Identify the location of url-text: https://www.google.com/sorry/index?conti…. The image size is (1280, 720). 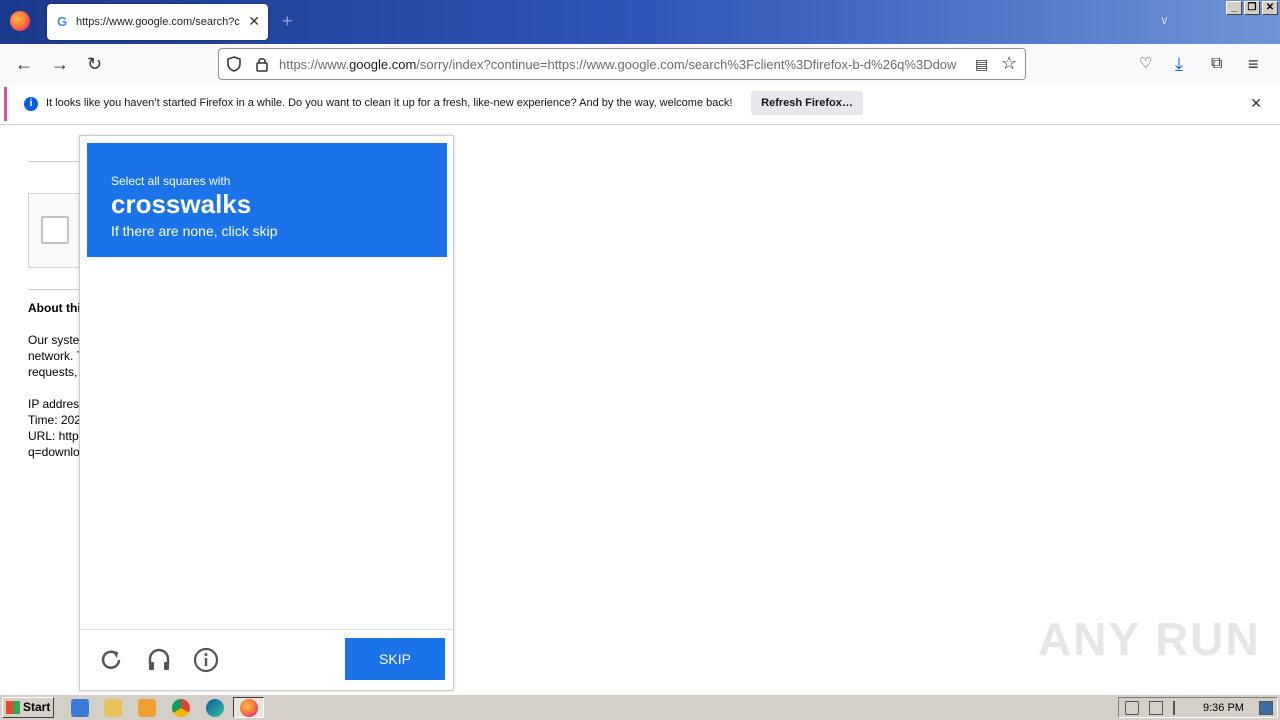
(624, 64).